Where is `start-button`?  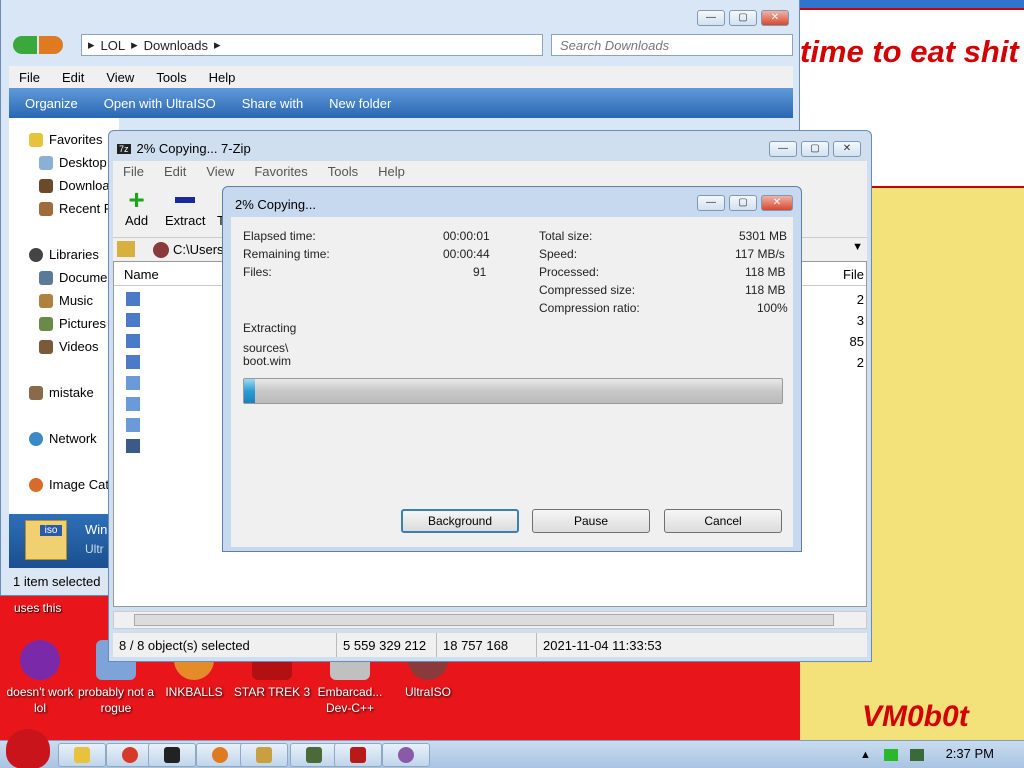 start-button is located at coordinates (28, 748).